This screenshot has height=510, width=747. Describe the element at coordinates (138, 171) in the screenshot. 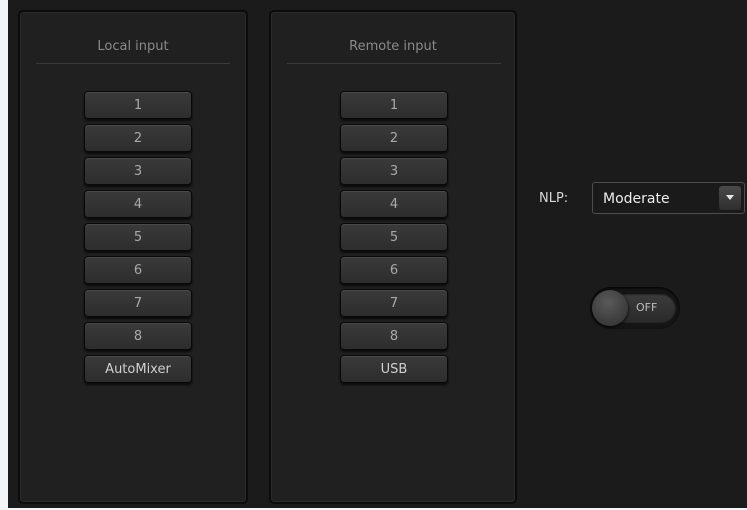

I see `local-input-button-3: 3` at that location.